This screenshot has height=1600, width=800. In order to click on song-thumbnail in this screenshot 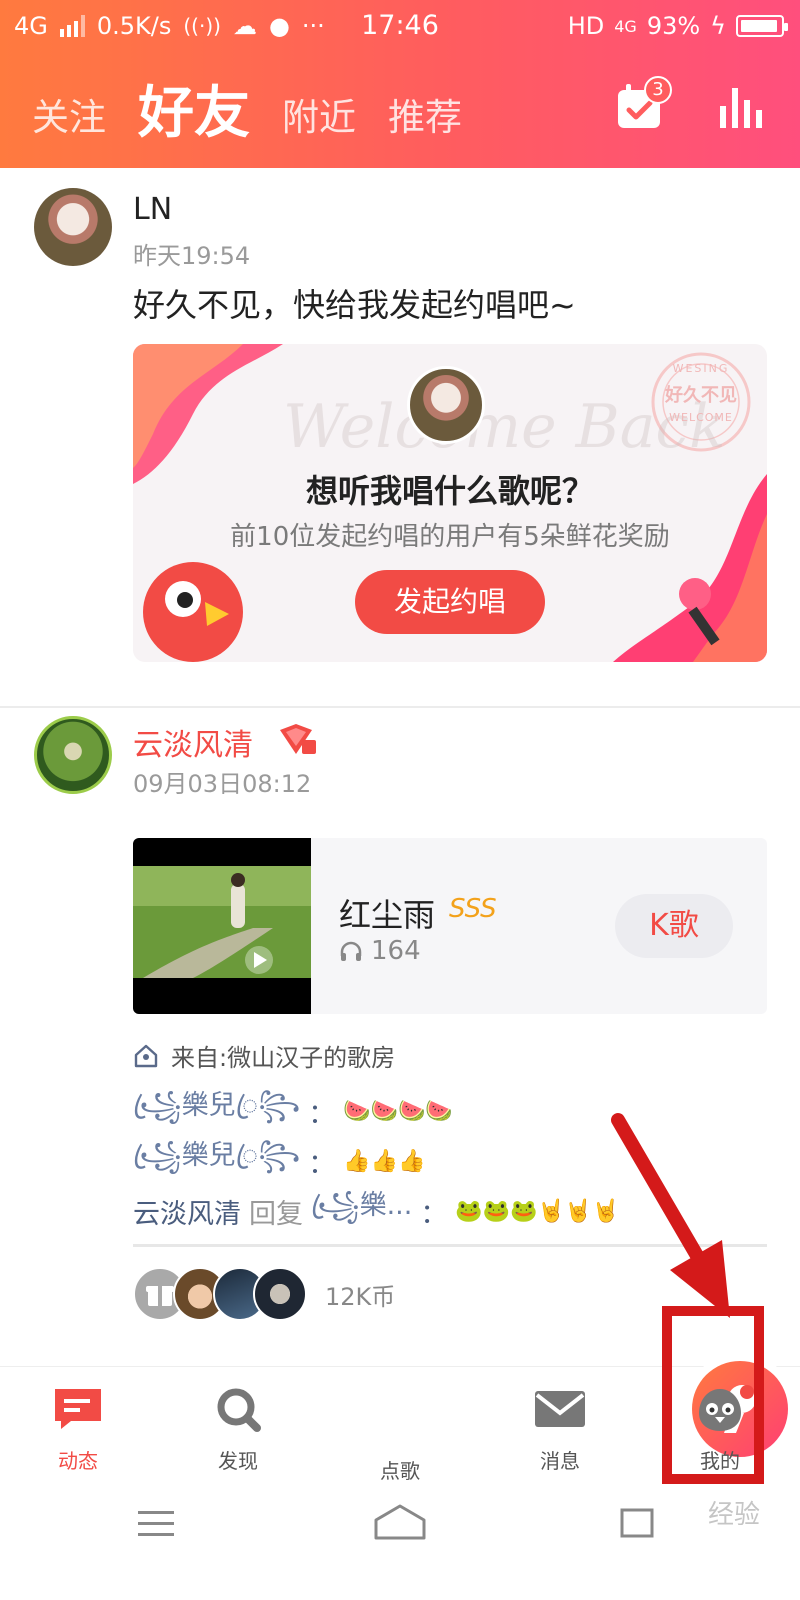, I will do `click(222, 926)`.